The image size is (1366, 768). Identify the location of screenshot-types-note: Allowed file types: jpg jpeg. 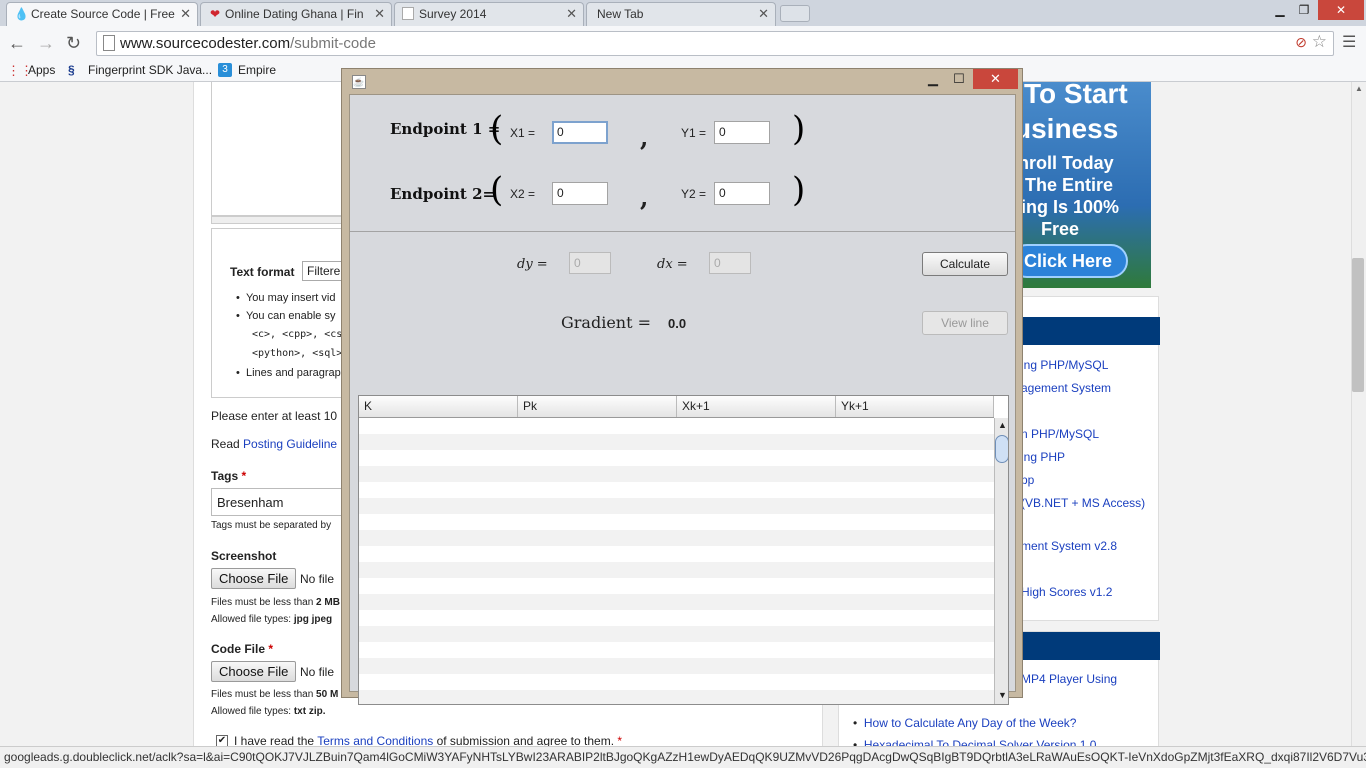
(272, 619).